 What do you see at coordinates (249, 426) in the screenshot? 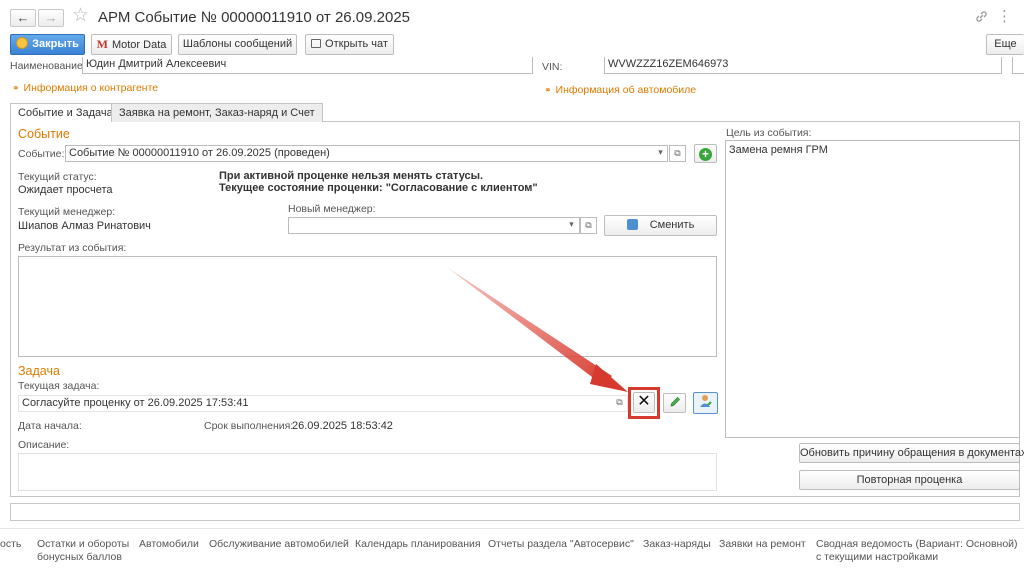
I see `due-date-label: Срок выполнения:` at bounding box center [249, 426].